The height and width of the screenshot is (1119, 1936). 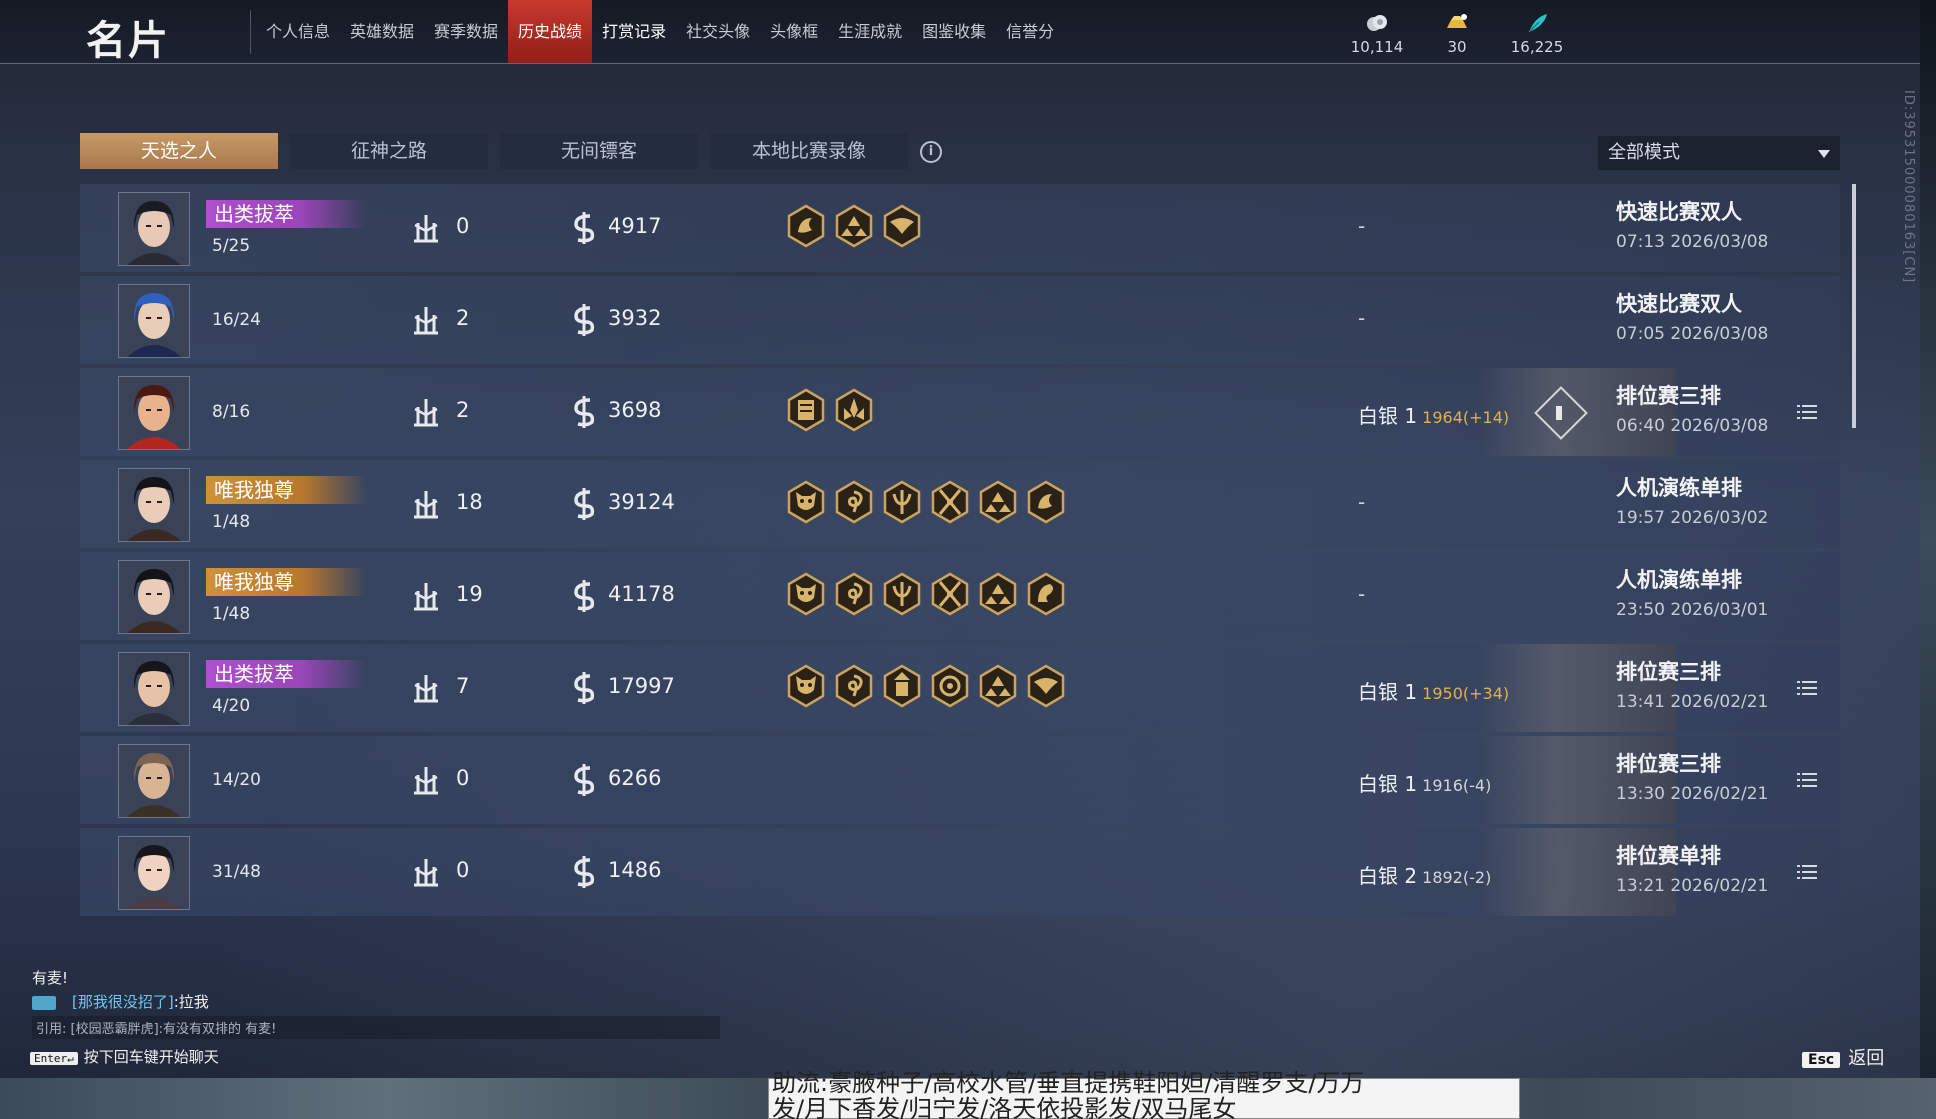 What do you see at coordinates (1854, 306) in the screenshot?
I see `list-scrollbar` at bounding box center [1854, 306].